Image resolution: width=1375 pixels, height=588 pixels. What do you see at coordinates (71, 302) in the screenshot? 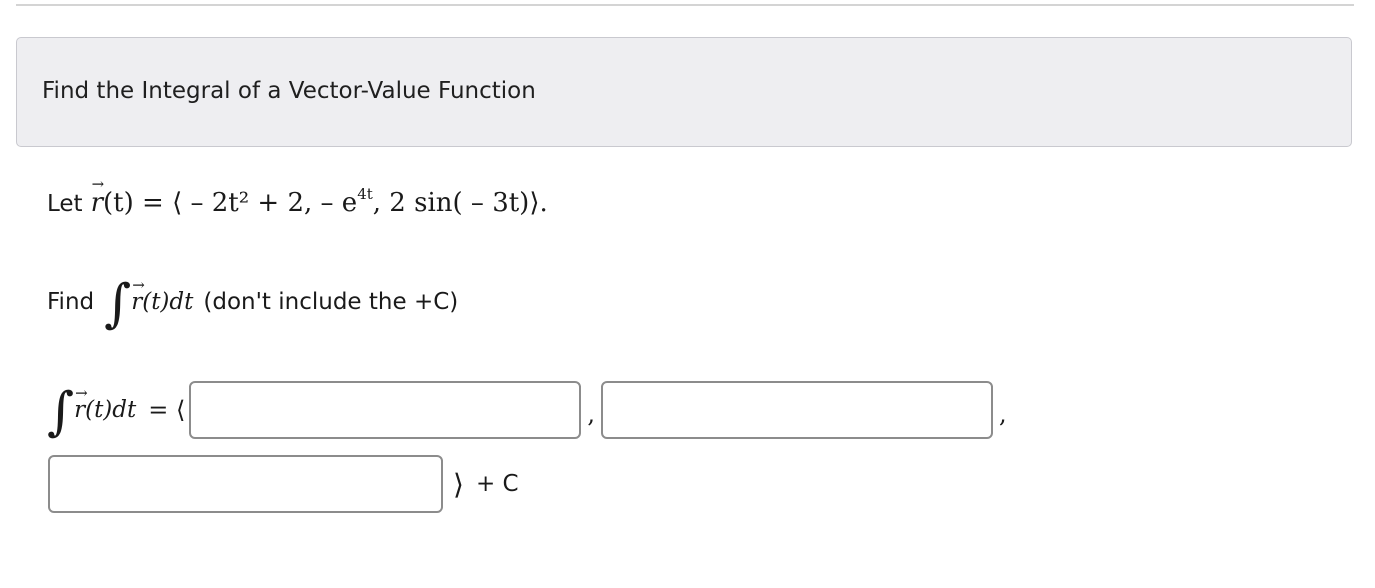
I see `find-label: Find` at bounding box center [71, 302].